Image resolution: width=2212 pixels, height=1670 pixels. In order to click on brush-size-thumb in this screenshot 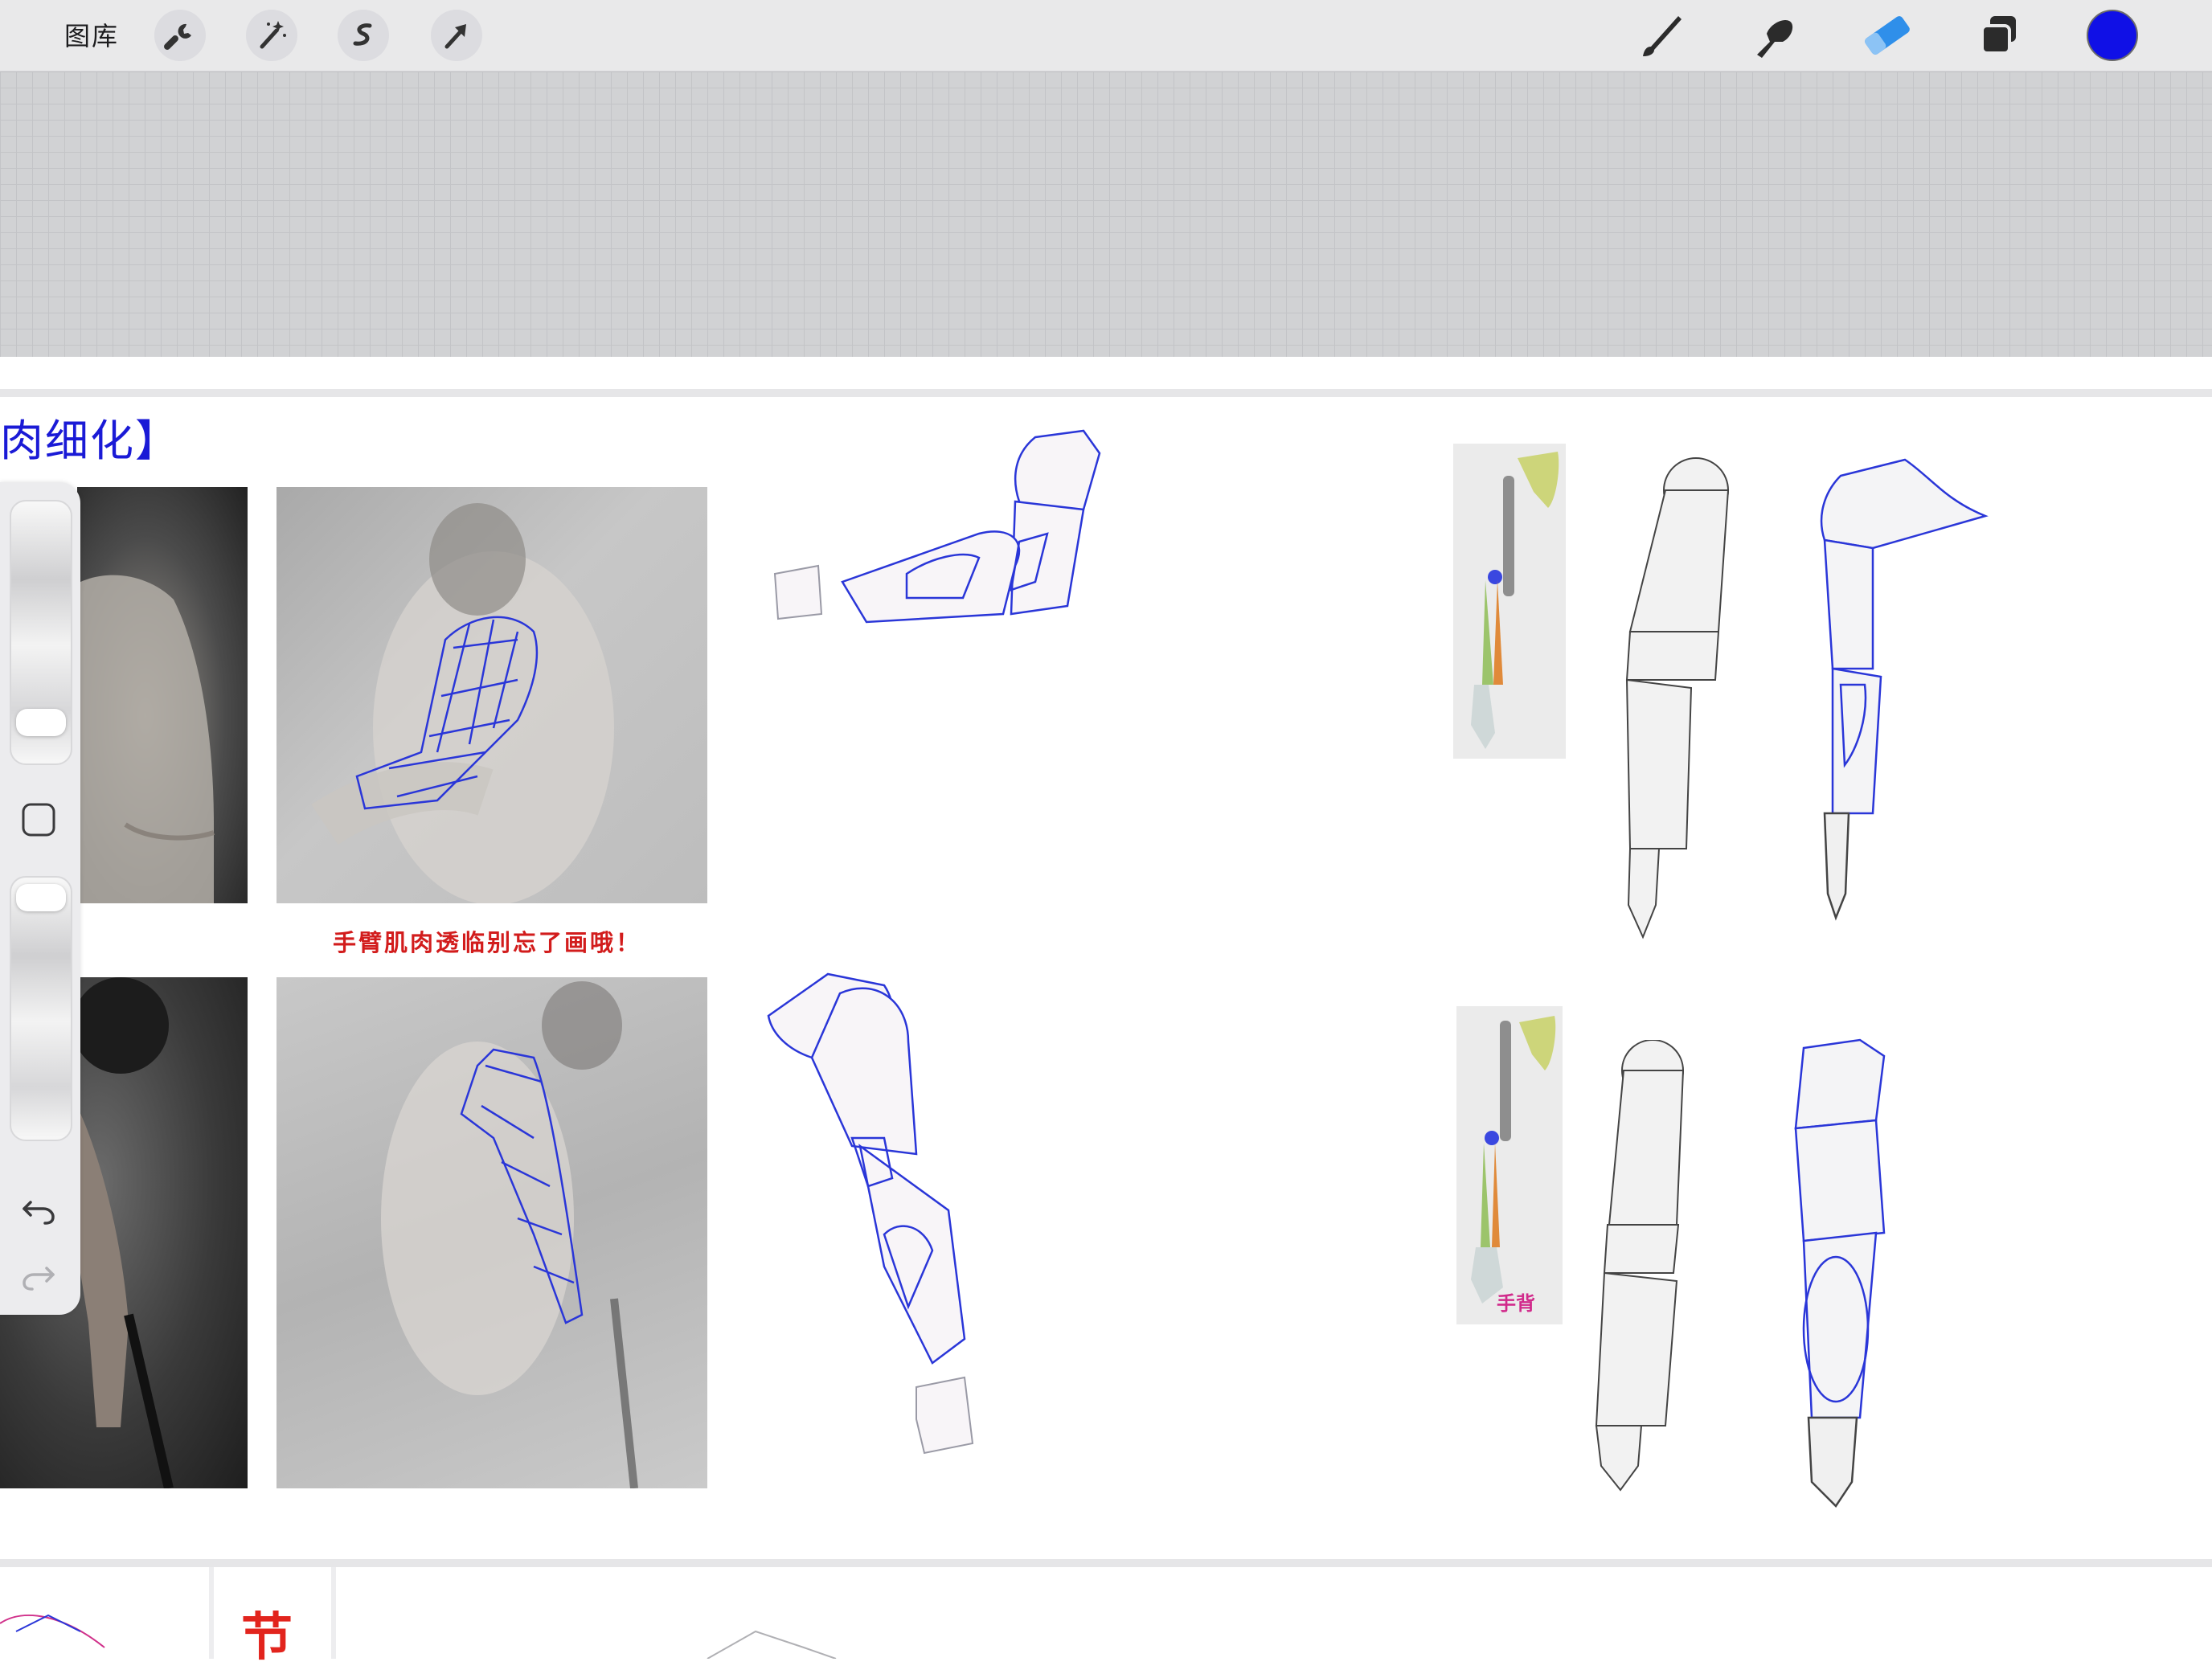, I will do `click(41, 723)`.